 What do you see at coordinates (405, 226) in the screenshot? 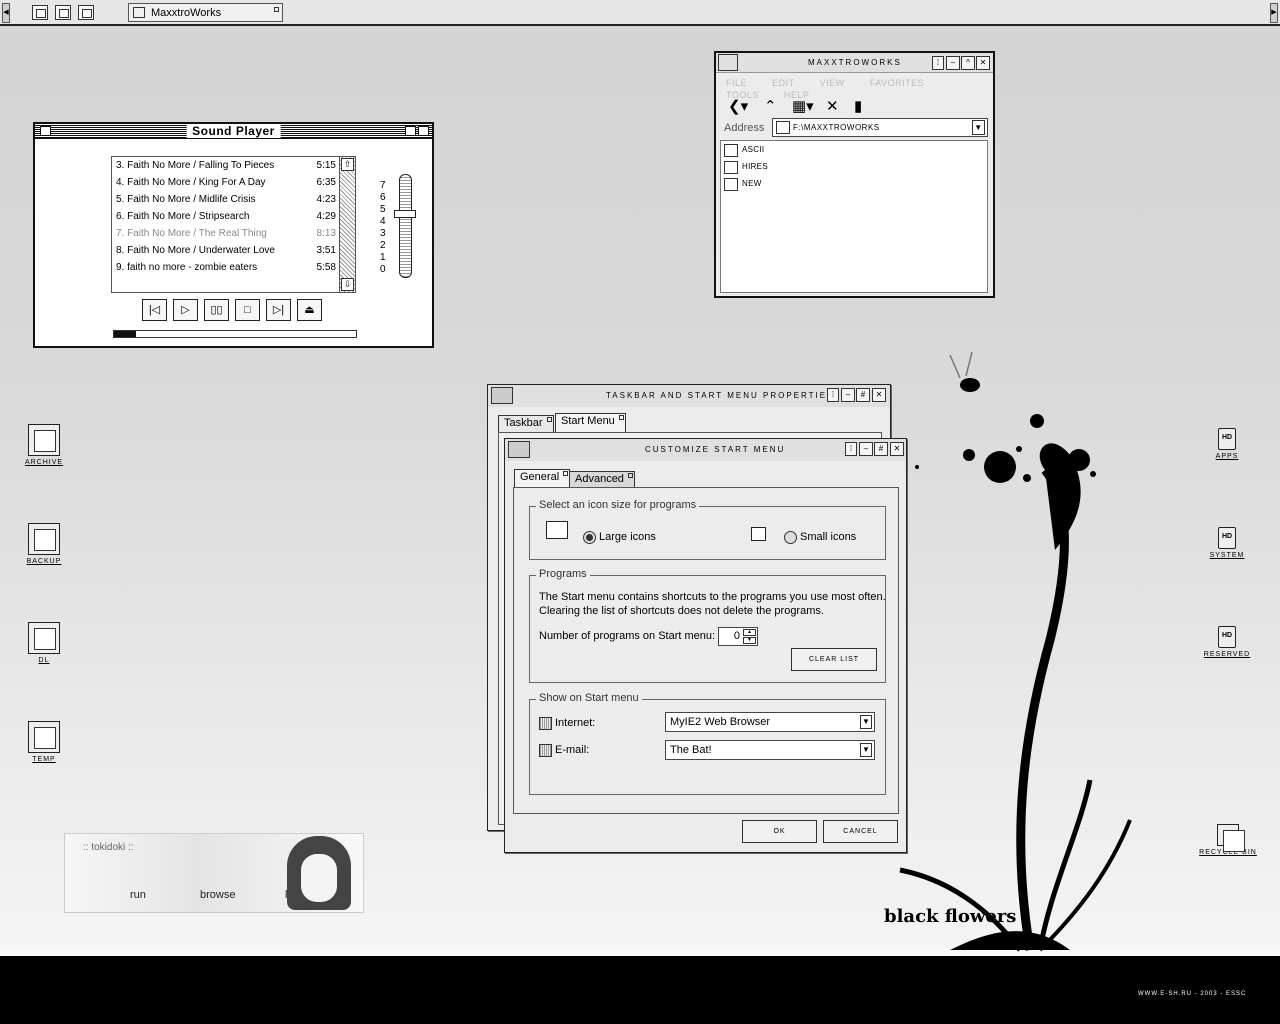
I see `volume-slider-track` at bounding box center [405, 226].